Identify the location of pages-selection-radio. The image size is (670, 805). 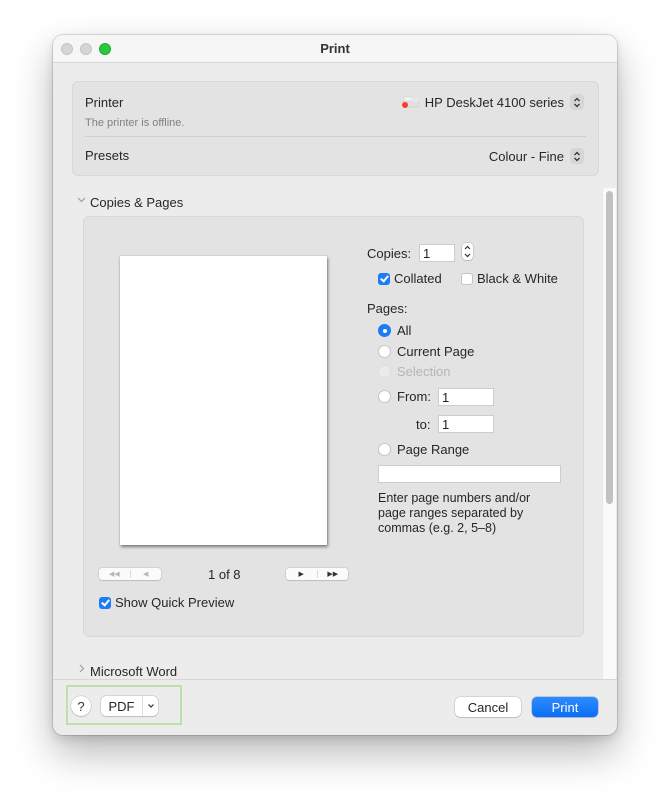
(384, 371).